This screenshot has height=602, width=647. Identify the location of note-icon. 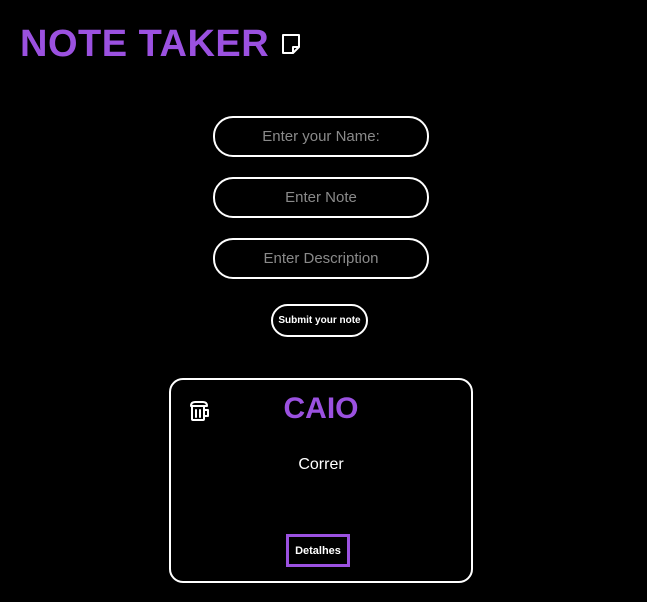
(291, 44).